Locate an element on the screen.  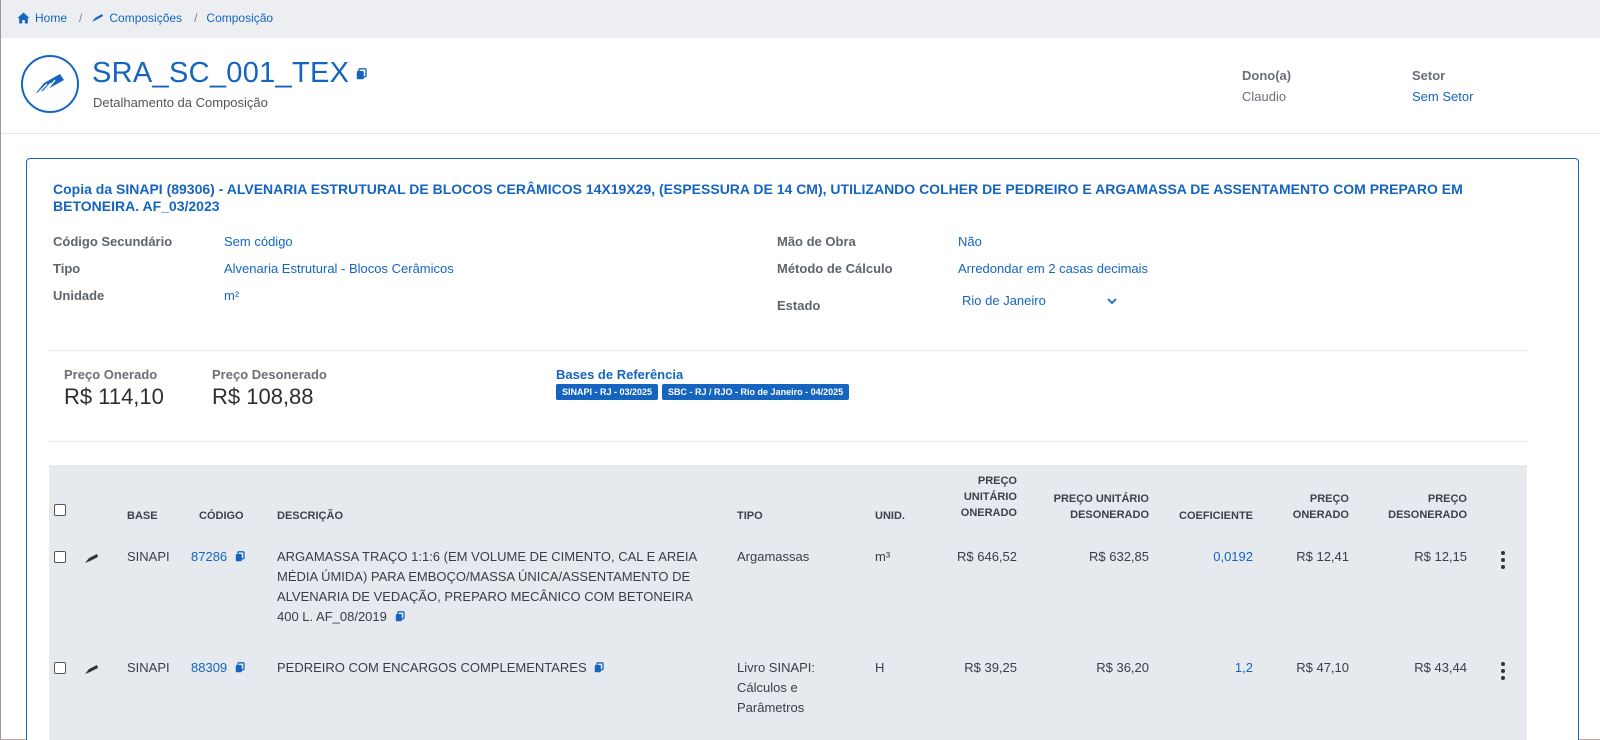
field-label: Código Secundário is located at coordinates (113, 241).